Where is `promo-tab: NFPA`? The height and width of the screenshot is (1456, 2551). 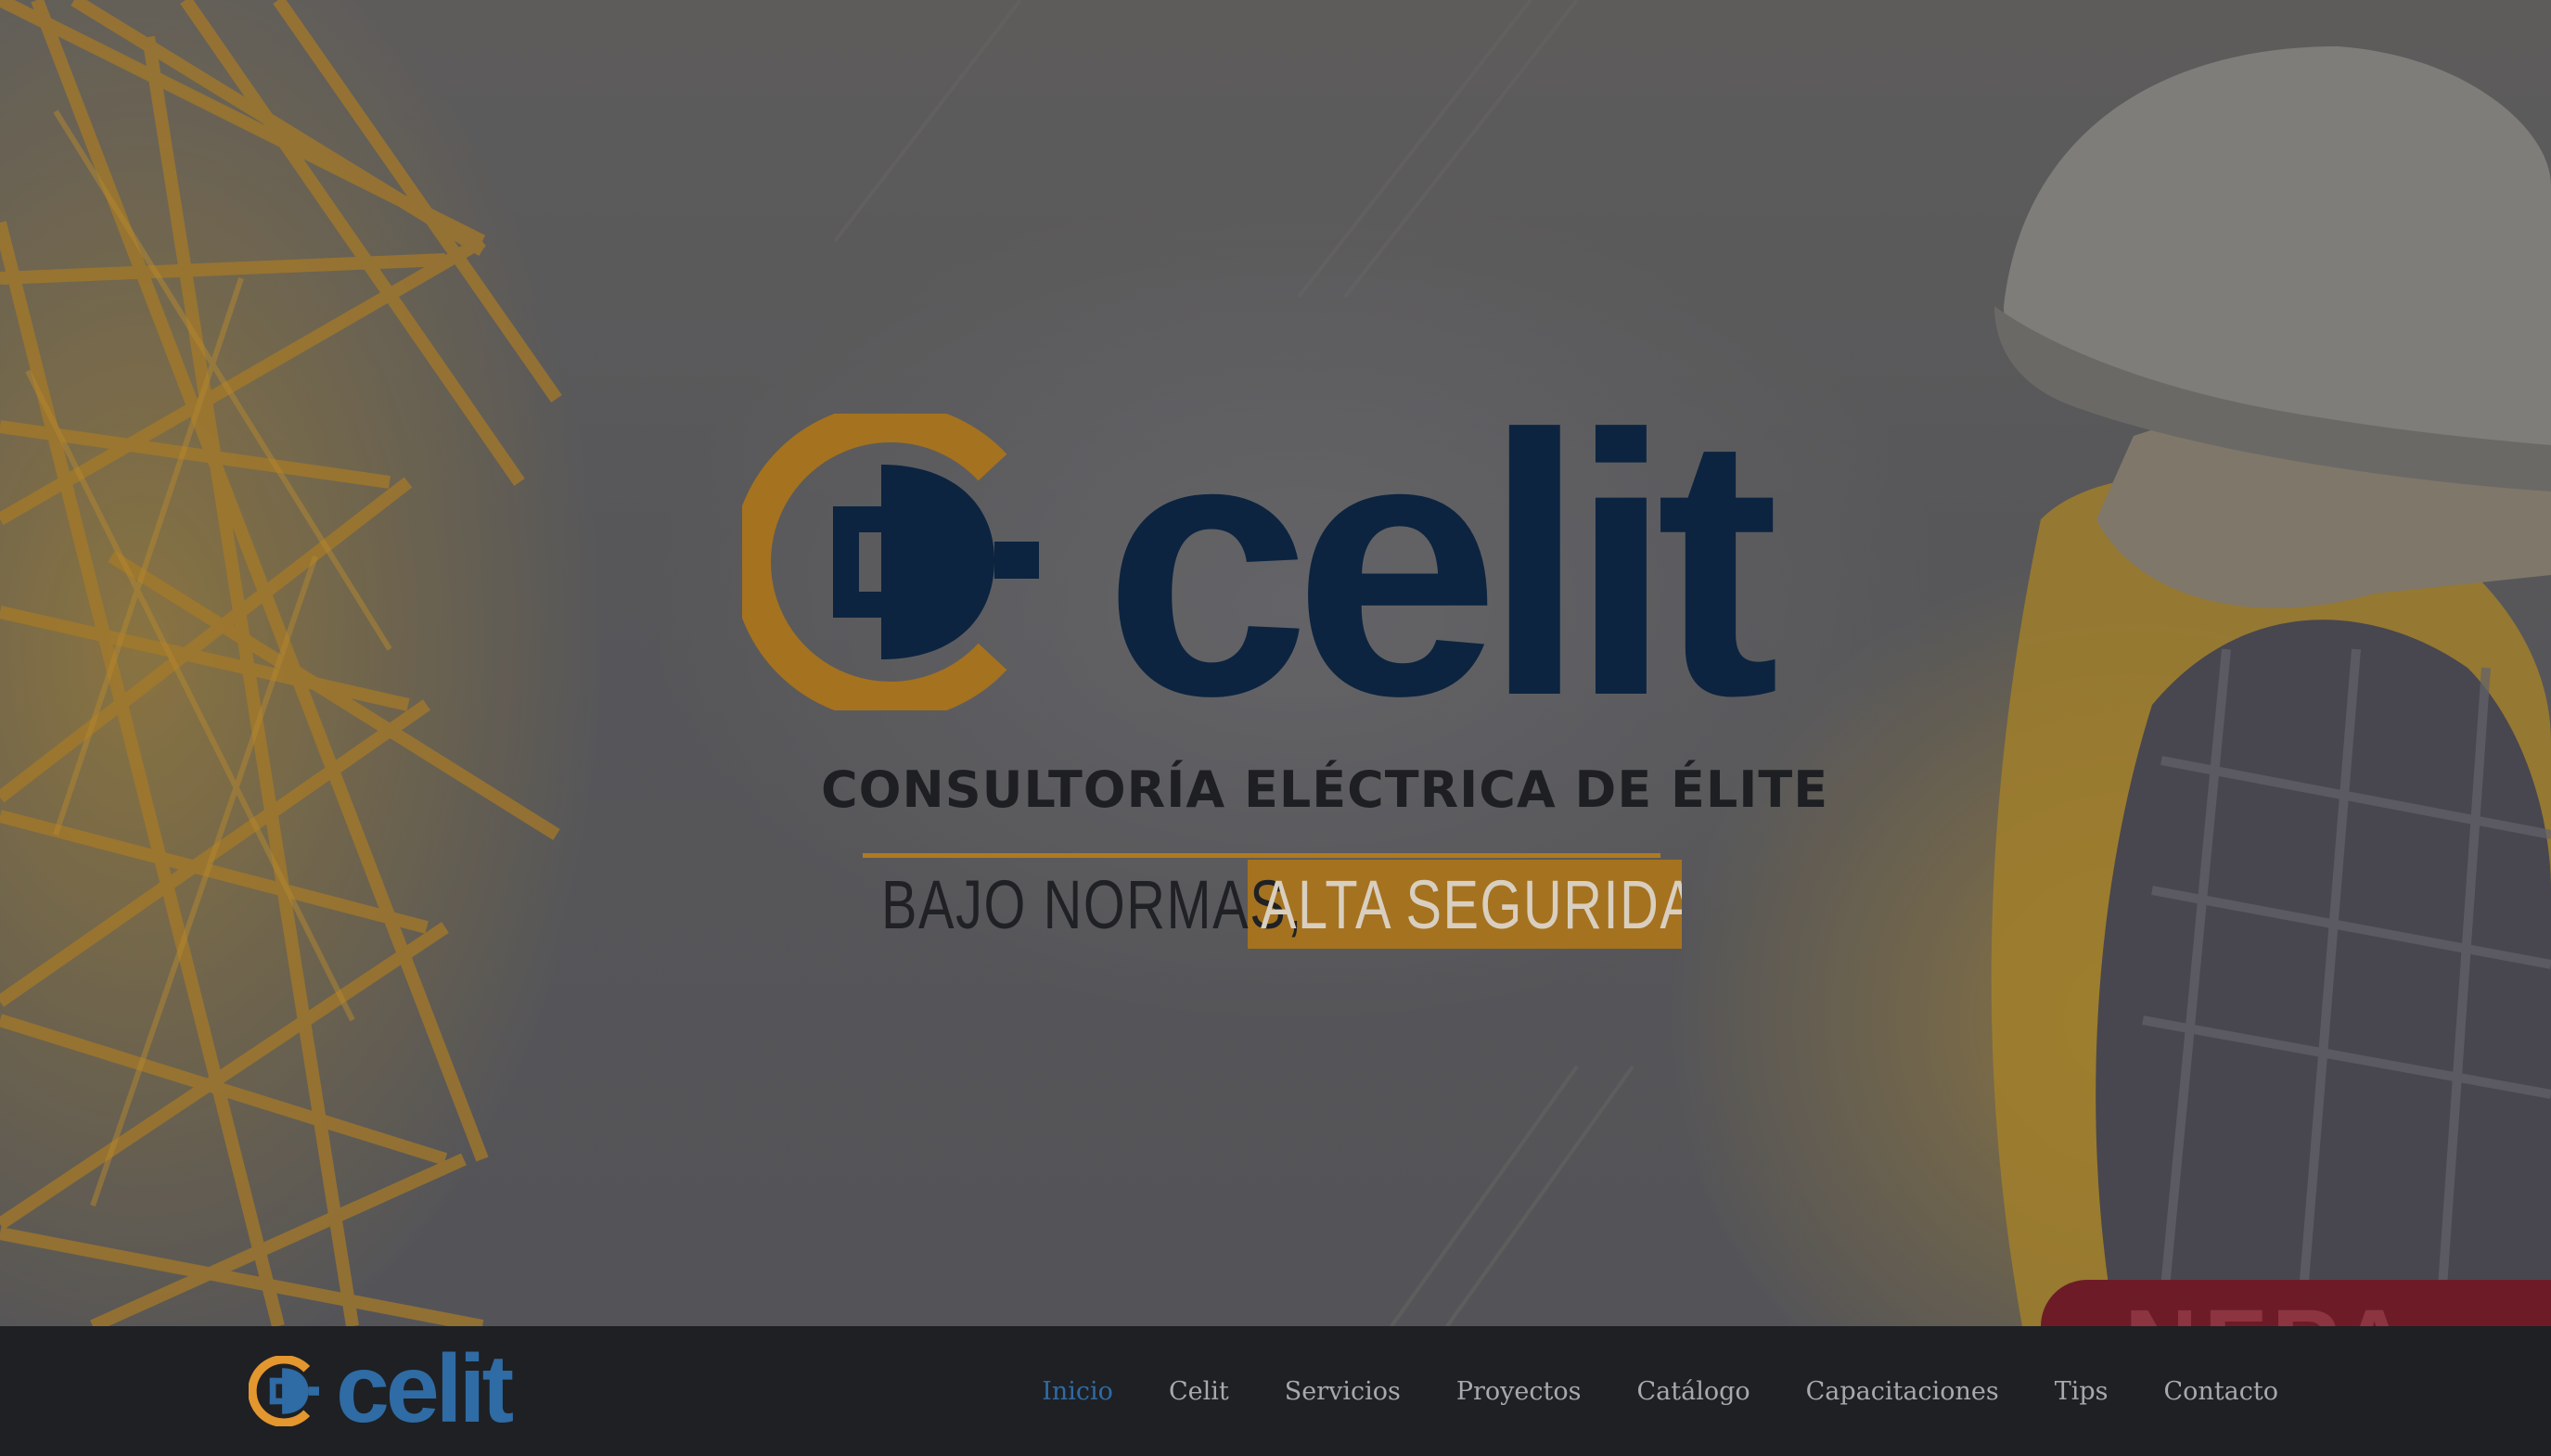
promo-tab: NFPA is located at coordinates (2296, 1303).